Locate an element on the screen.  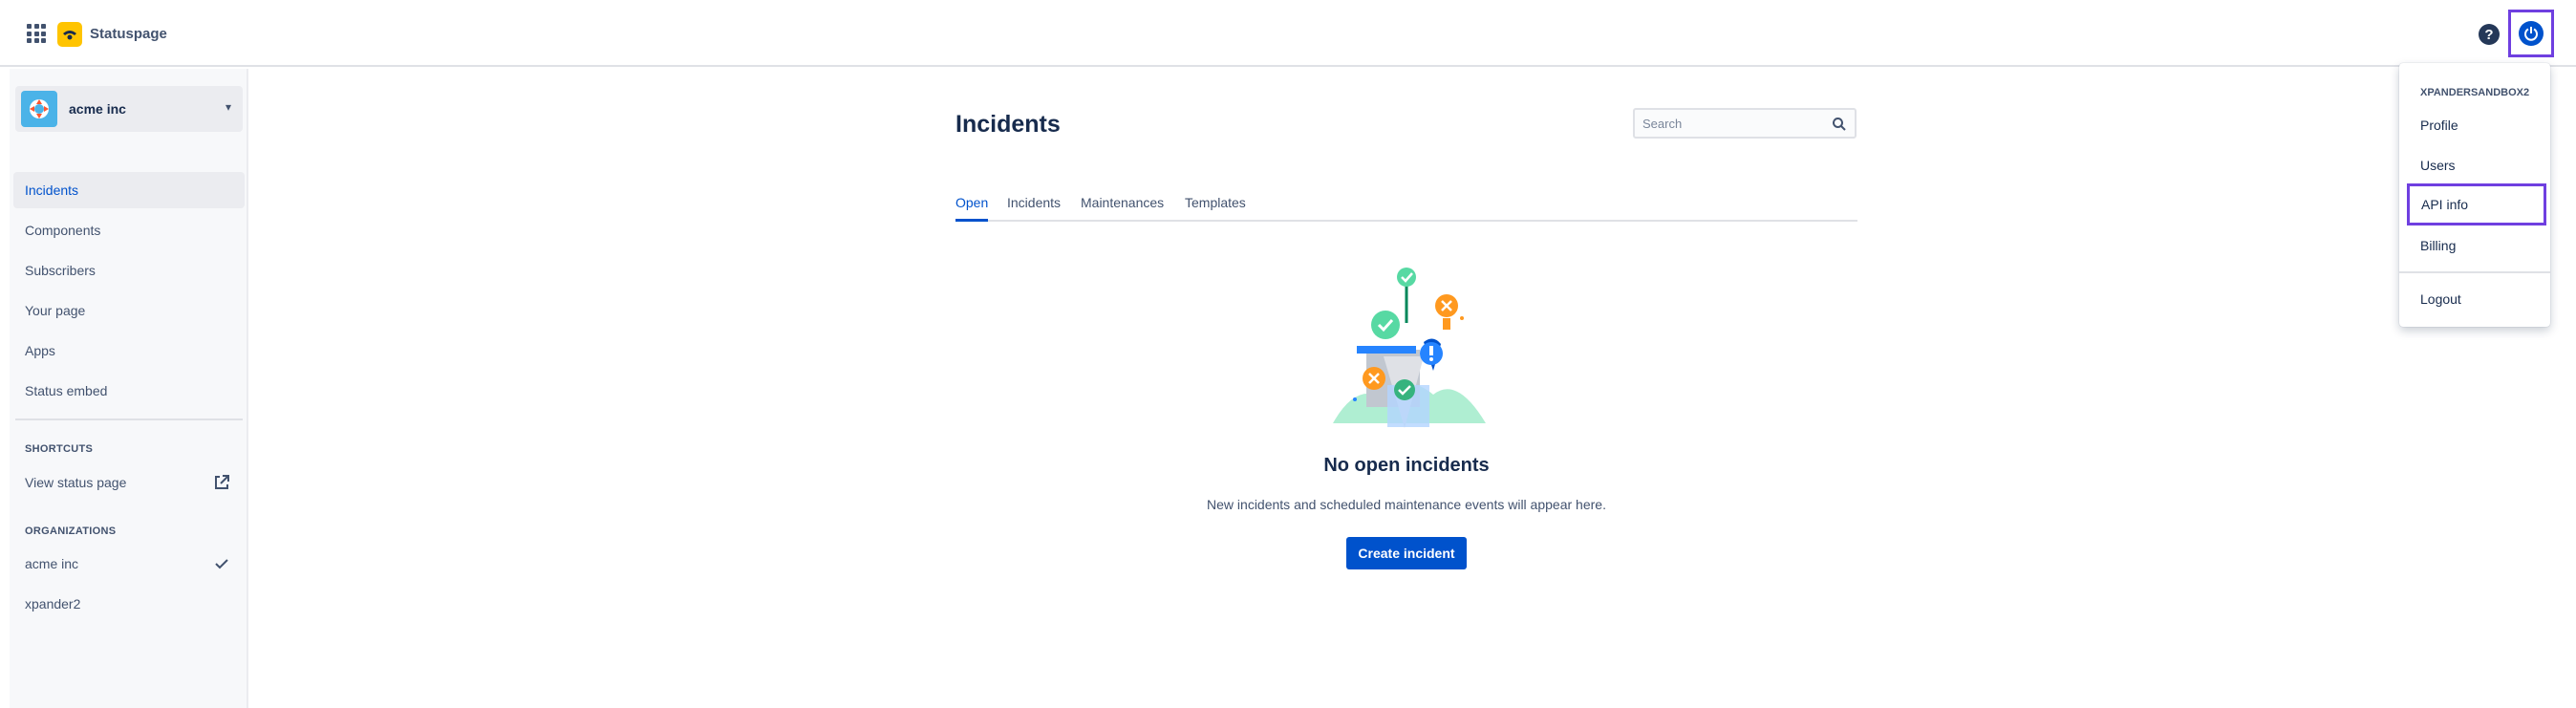
empty-state-illustration is located at coordinates (1409, 348).